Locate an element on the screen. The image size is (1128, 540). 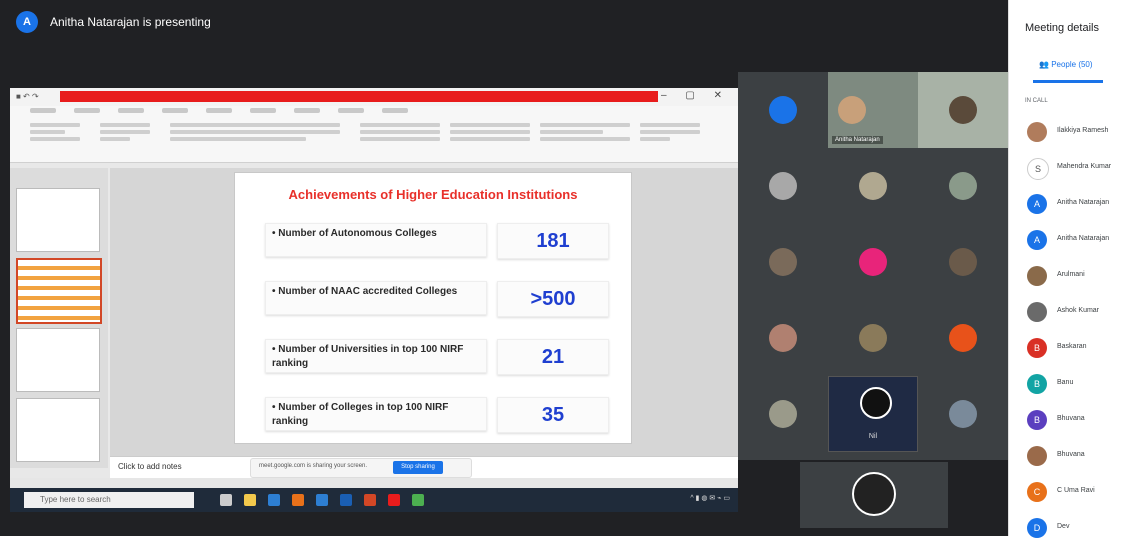
paragraph-group is located at coordinates (400, 138).